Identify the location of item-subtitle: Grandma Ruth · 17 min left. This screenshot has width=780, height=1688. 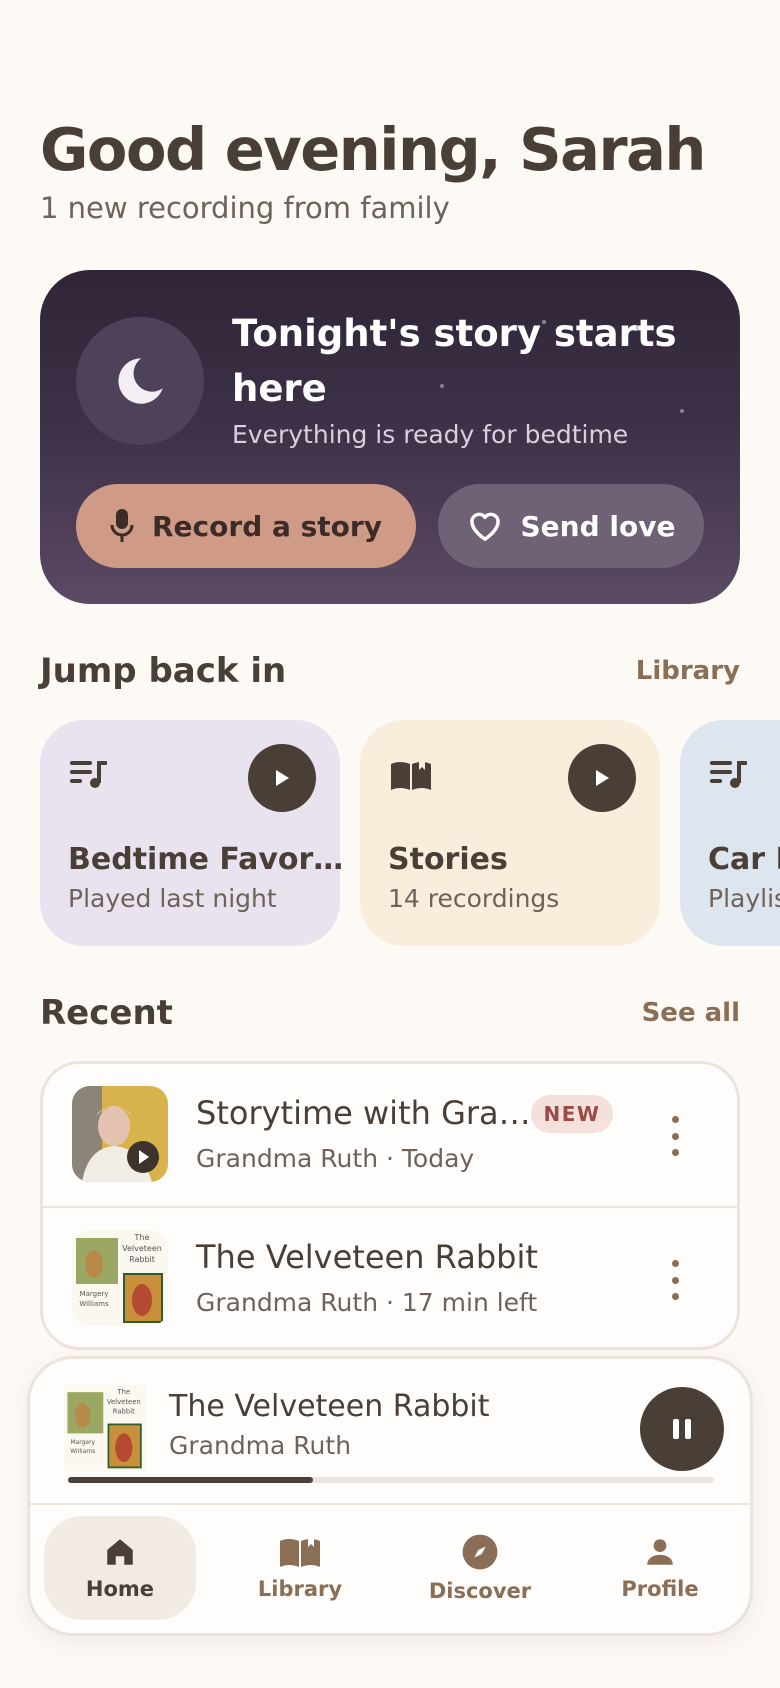
(367, 1302).